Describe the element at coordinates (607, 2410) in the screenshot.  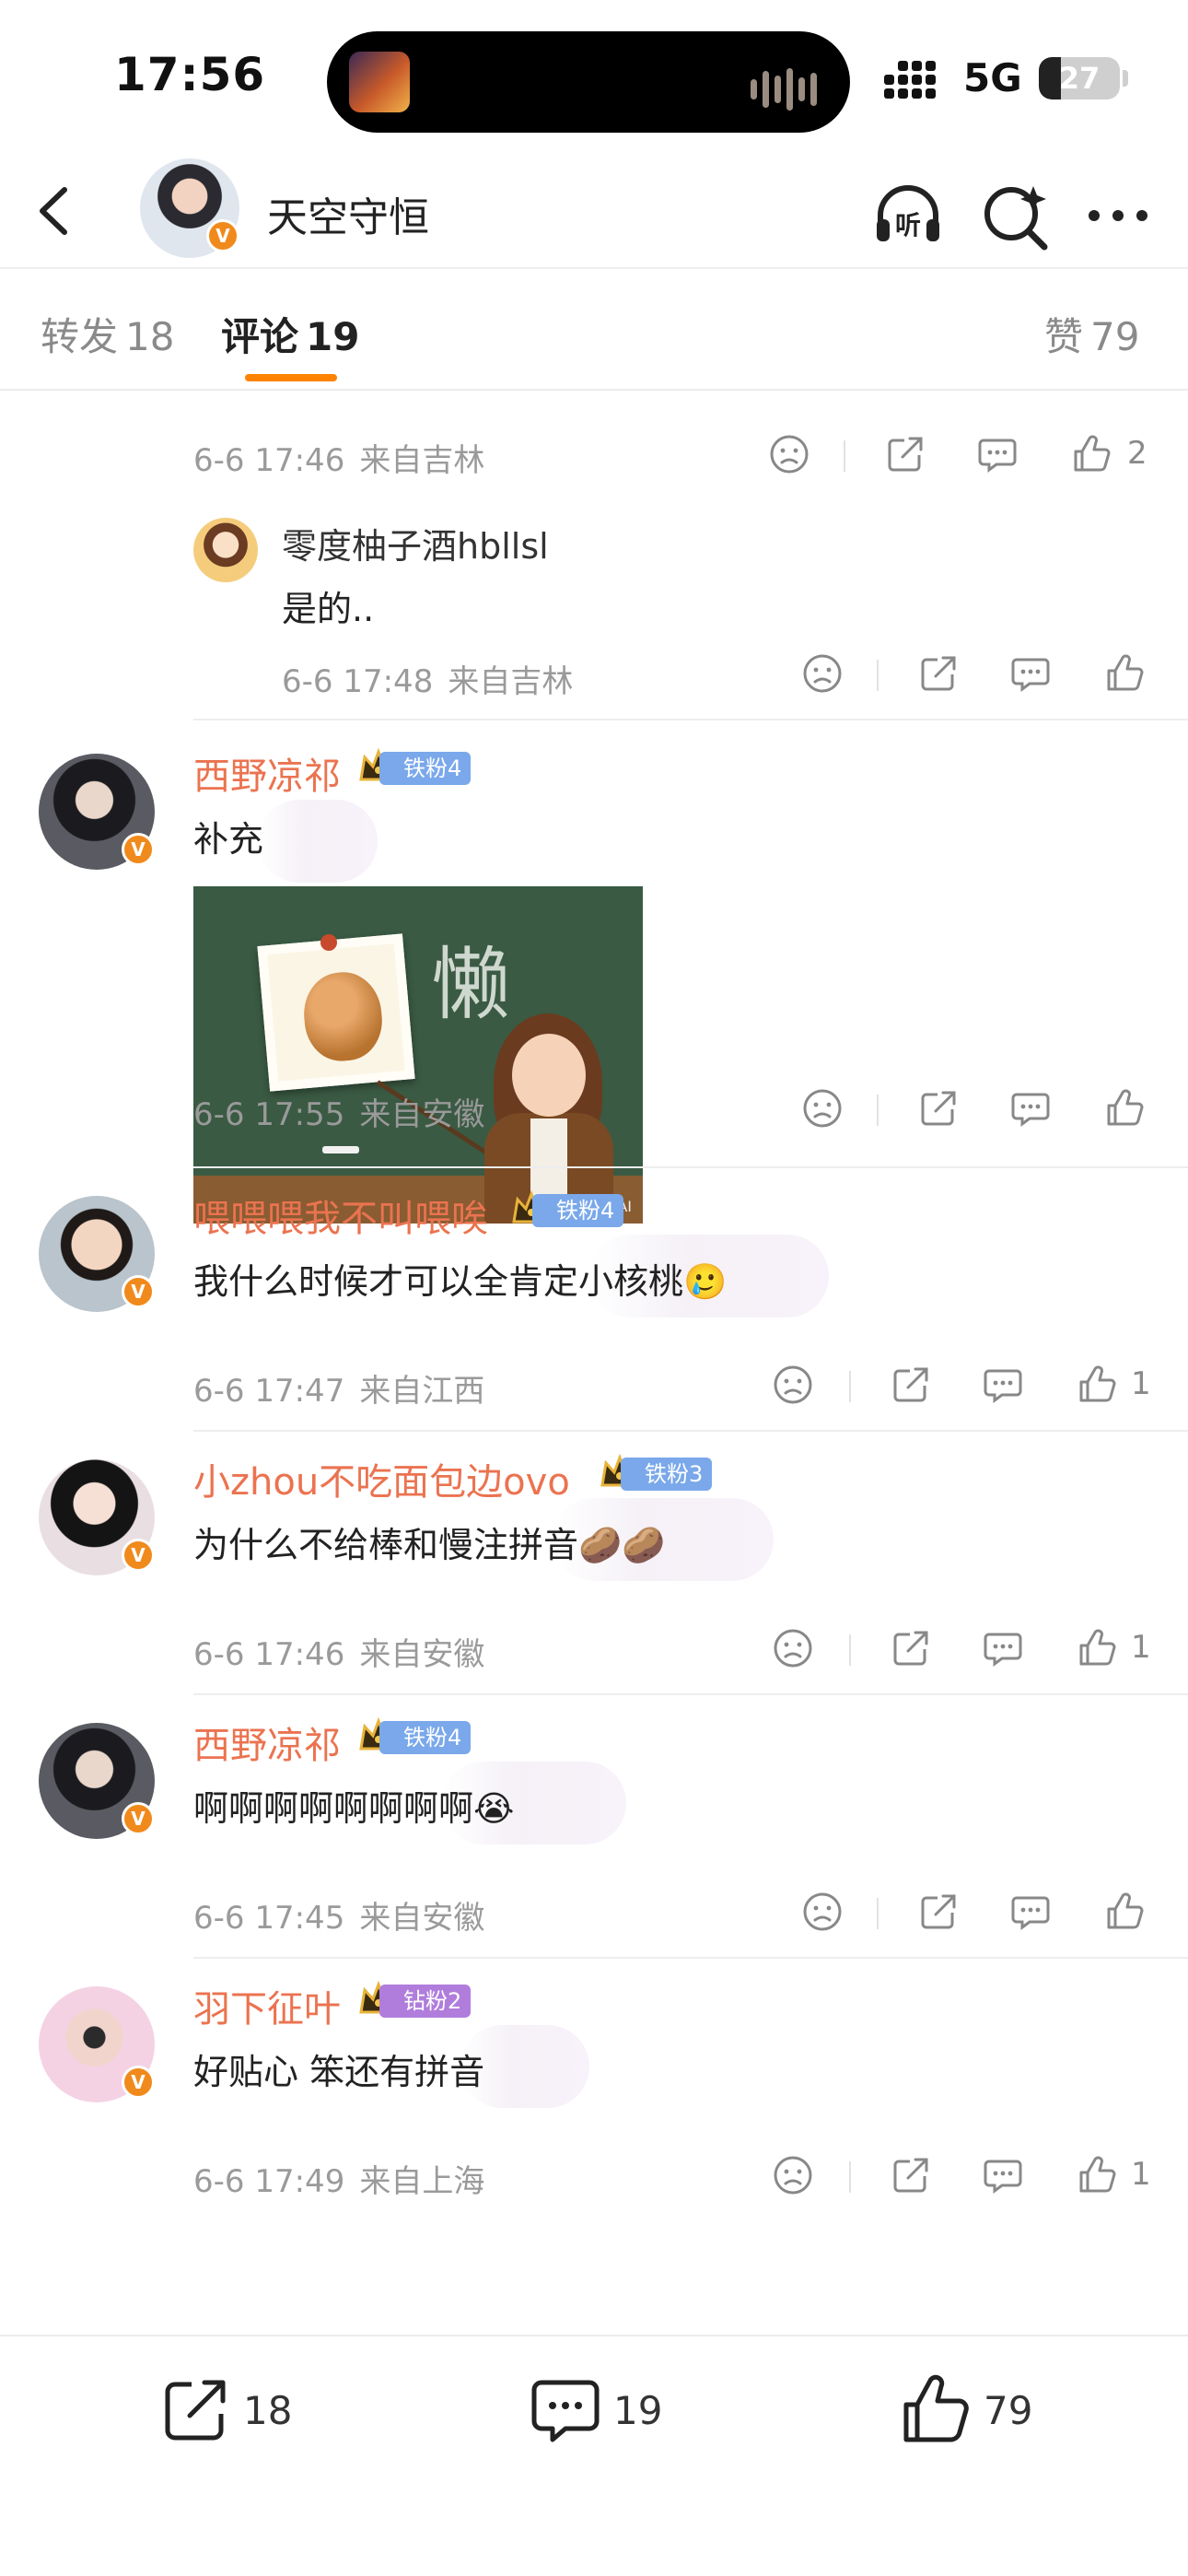
I see `comment-button: 19` at that location.